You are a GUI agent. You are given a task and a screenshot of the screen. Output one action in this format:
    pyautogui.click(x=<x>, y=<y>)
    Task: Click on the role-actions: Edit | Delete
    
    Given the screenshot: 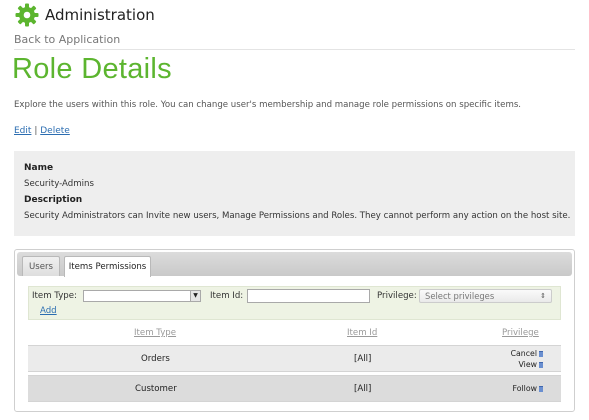 What is the action you would take?
    pyautogui.click(x=42, y=131)
    